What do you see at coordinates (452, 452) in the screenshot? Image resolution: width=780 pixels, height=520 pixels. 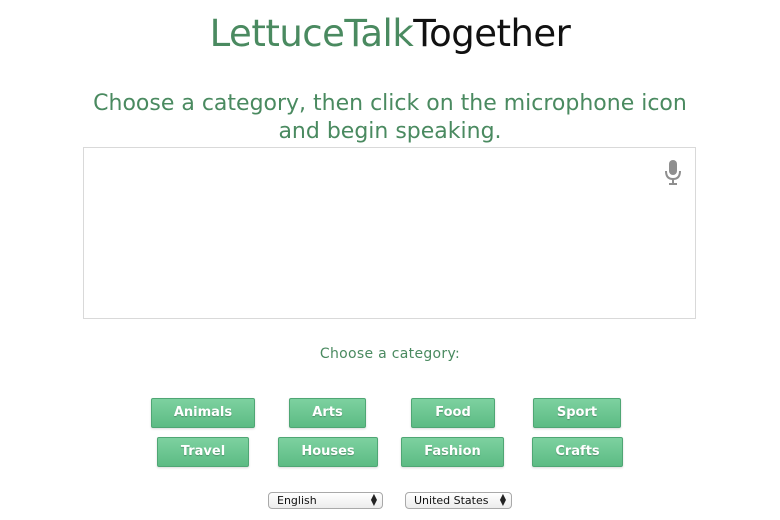 I see `category-button-fashion: Fashion` at bounding box center [452, 452].